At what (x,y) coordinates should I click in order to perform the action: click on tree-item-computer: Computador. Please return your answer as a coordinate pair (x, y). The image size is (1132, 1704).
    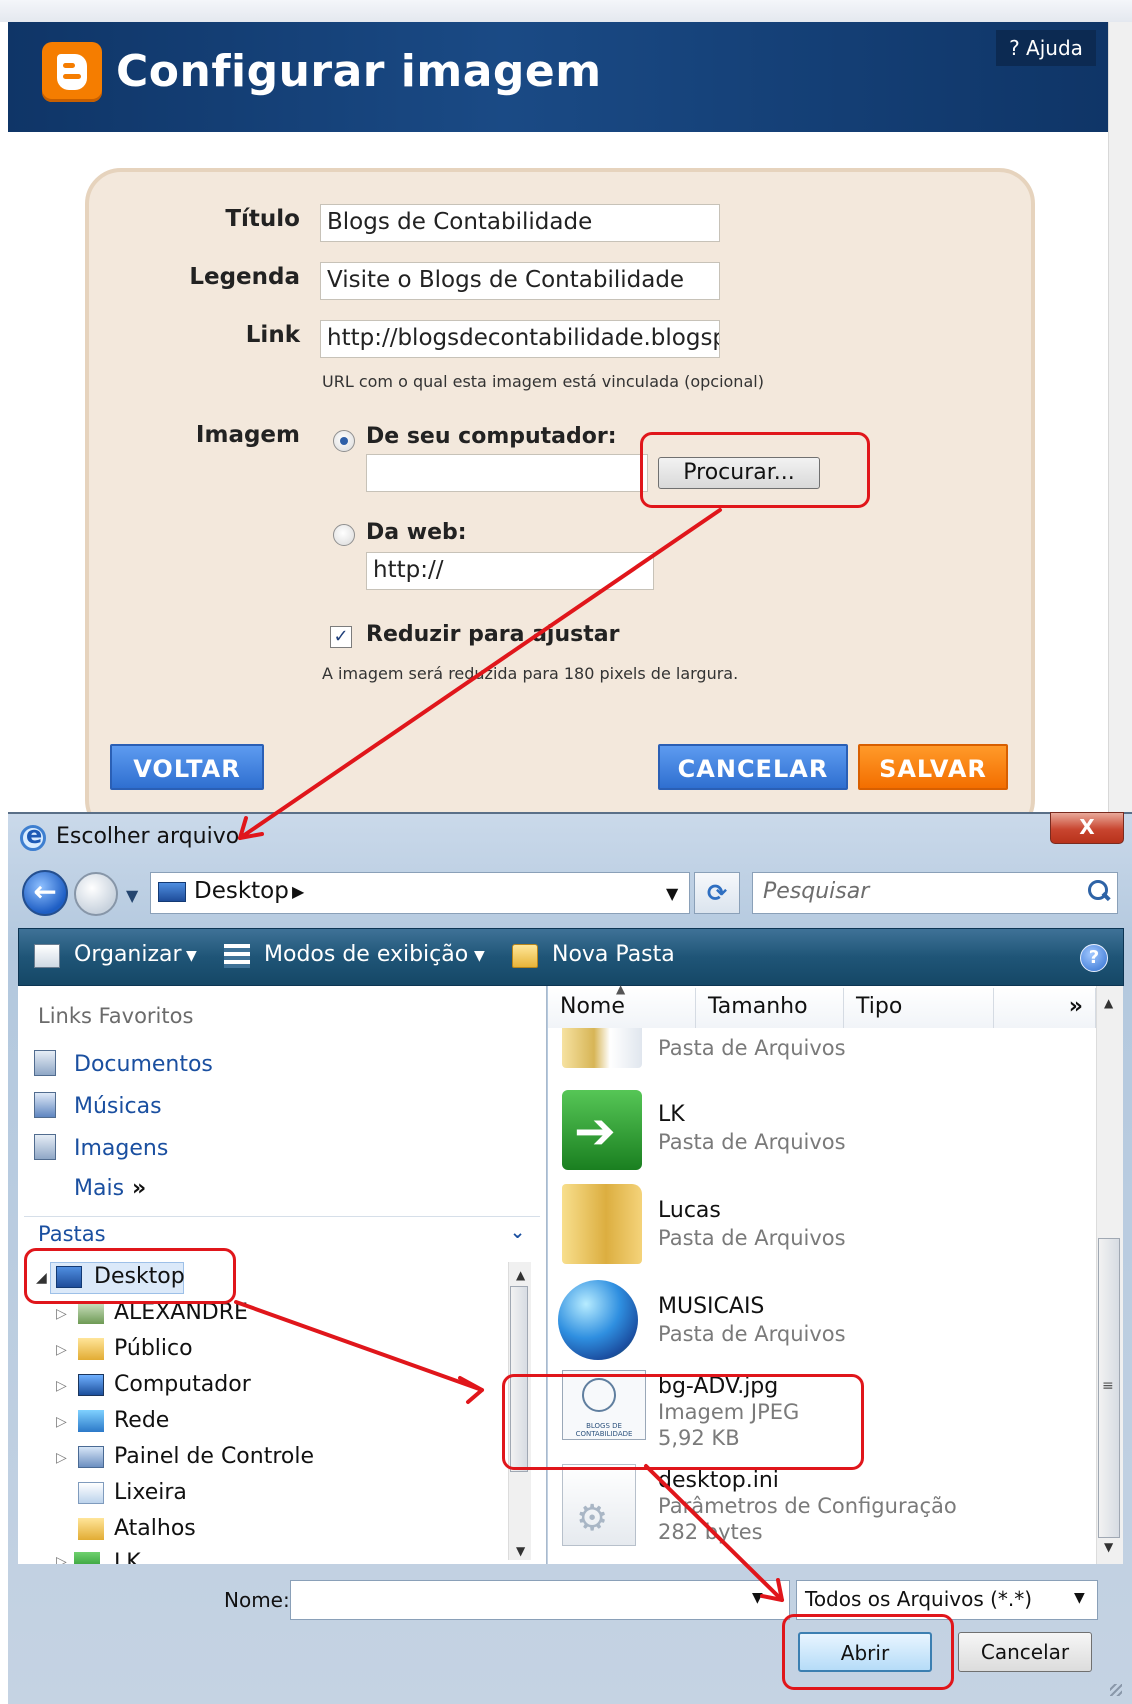
    Looking at the image, I should click on (182, 1384).